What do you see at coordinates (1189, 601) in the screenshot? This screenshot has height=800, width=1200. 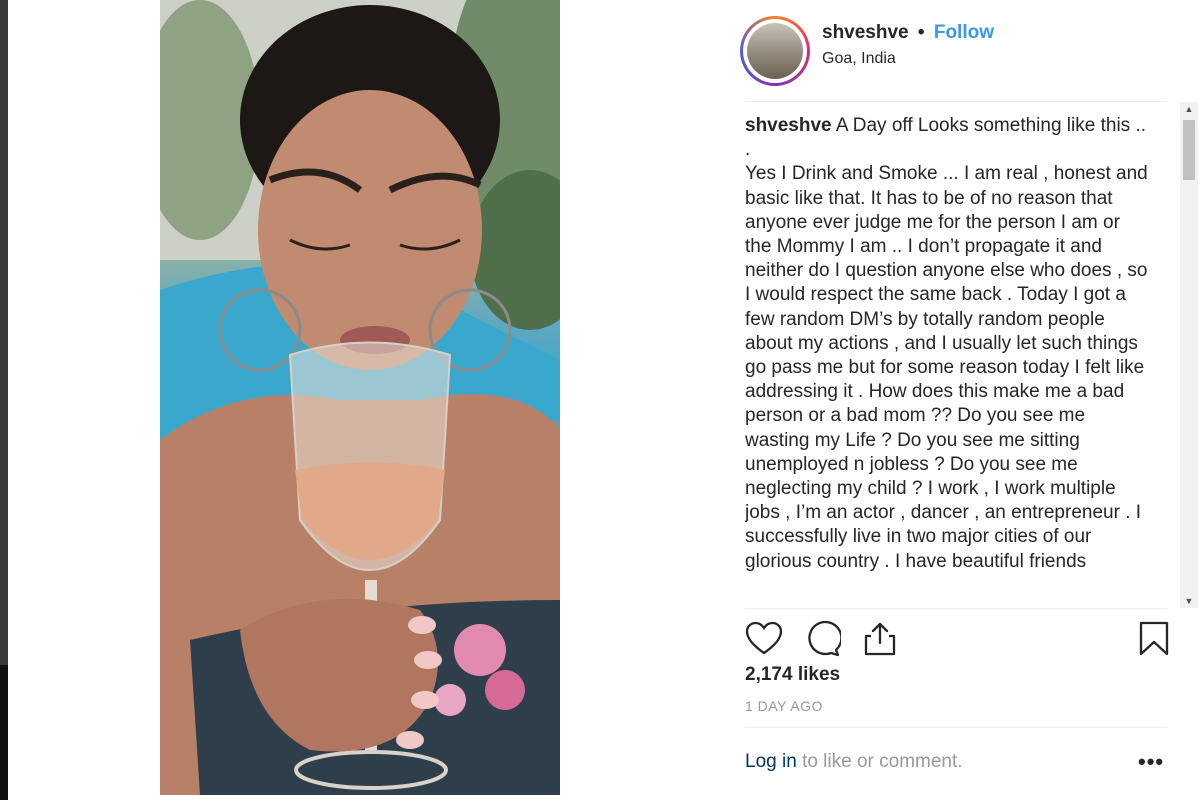 I see `scroll-down-icon: ▼` at bounding box center [1189, 601].